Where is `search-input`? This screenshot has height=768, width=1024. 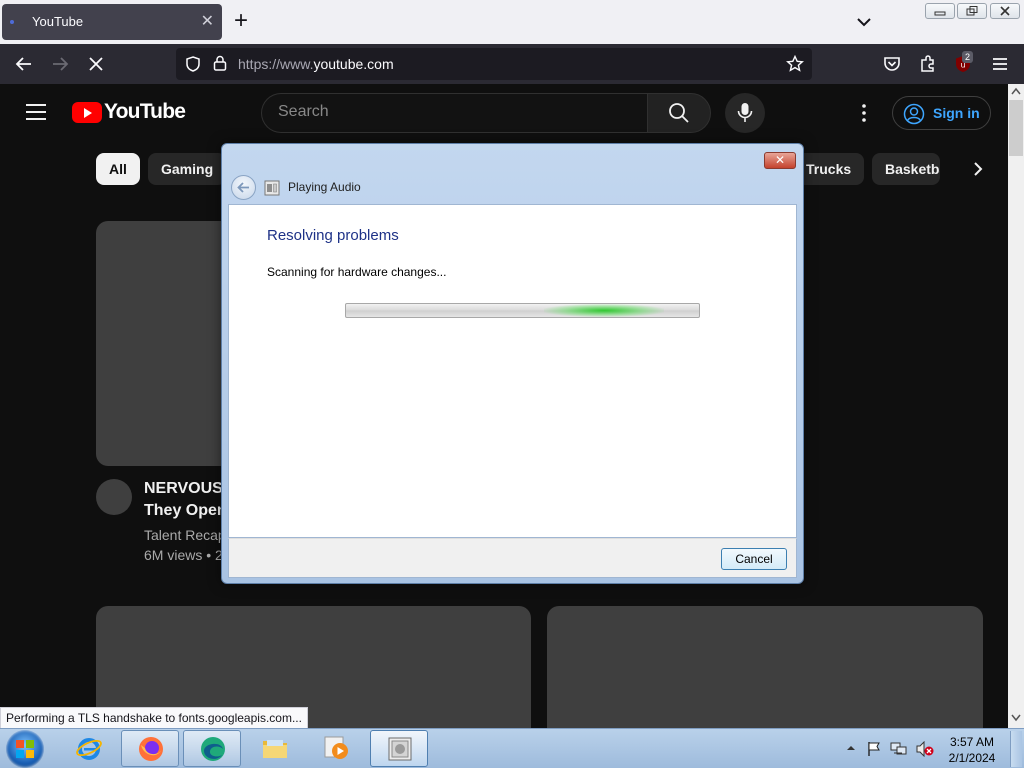 search-input is located at coordinates (453, 112).